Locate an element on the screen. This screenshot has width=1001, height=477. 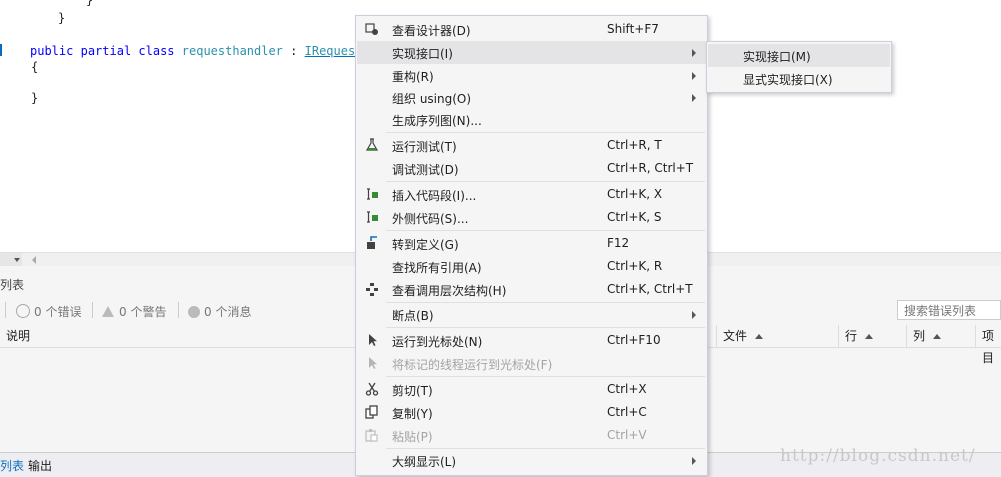
copy-icon is located at coordinates (371, 412).